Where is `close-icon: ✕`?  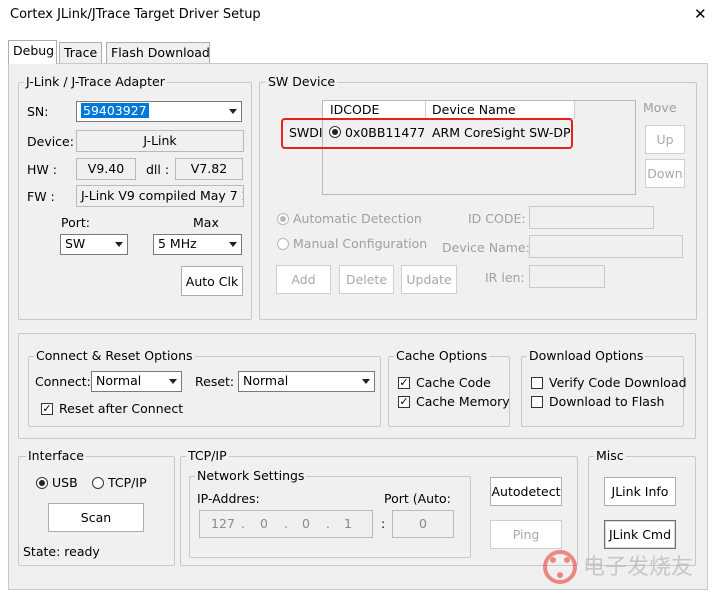 close-icon: ✕ is located at coordinates (700, 14).